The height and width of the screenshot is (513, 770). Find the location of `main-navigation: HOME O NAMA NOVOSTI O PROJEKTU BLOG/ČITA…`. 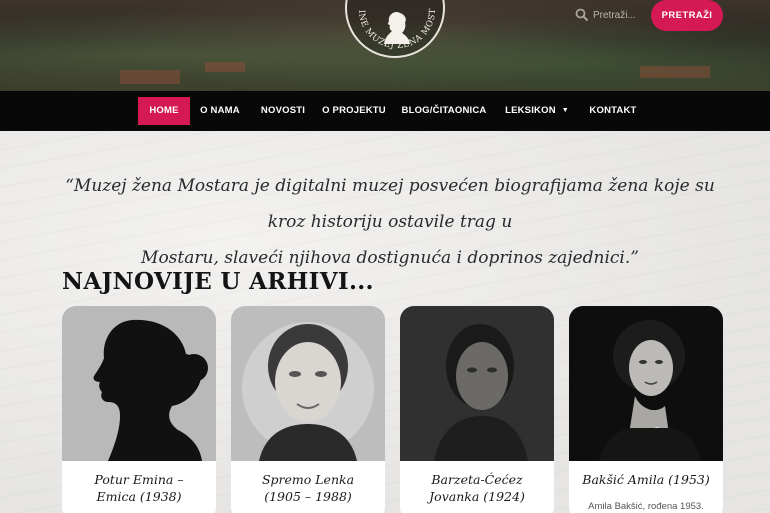

main-navigation: HOME O NAMA NOVOSTI O PROJEKTU BLOG/ČITA… is located at coordinates (385, 111).